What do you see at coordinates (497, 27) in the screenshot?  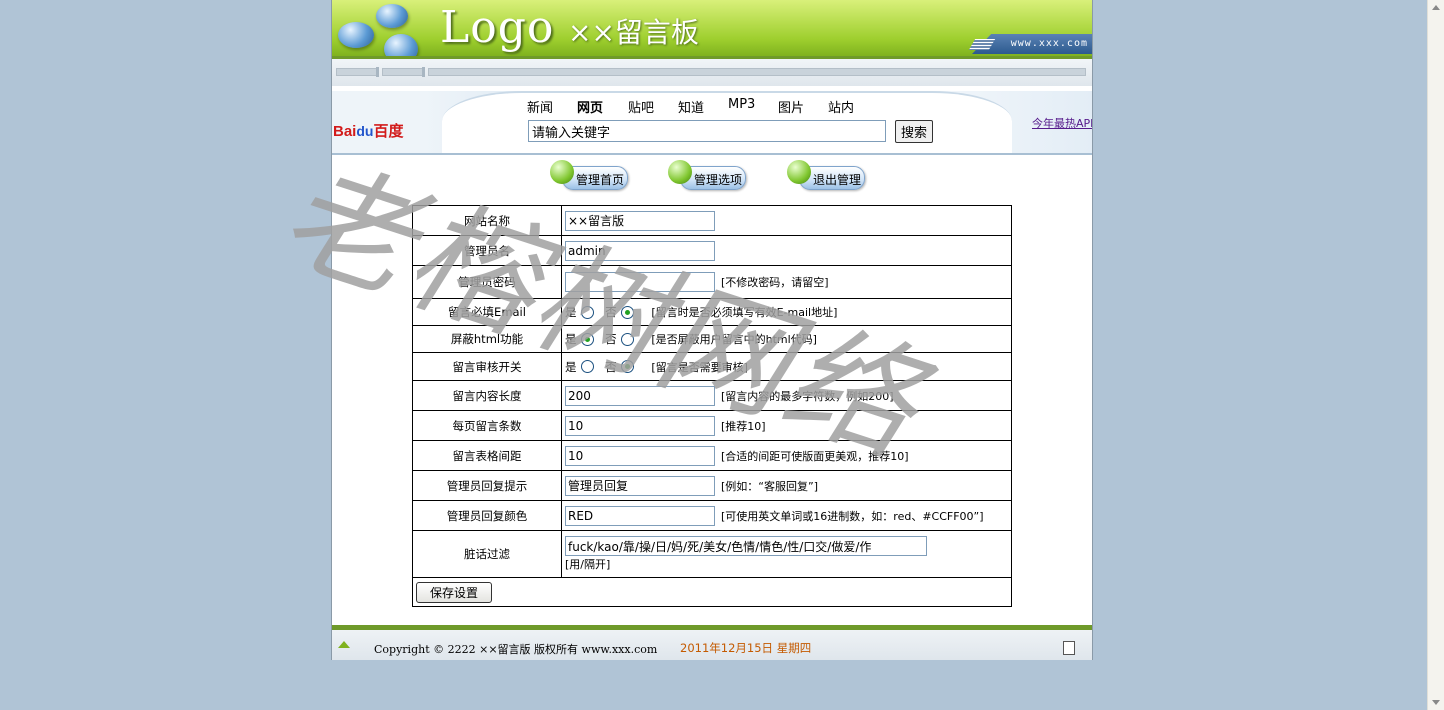 I see `site-logo: Logo` at bounding box center [497, 27].